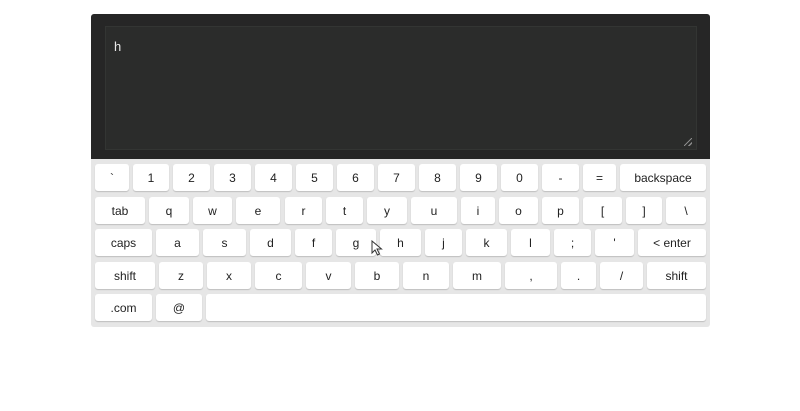 This screenshot has height=411, width=800. Describe the element at coordinates (621, 275) in the screenshot. I see `key-slash: /` at that location.